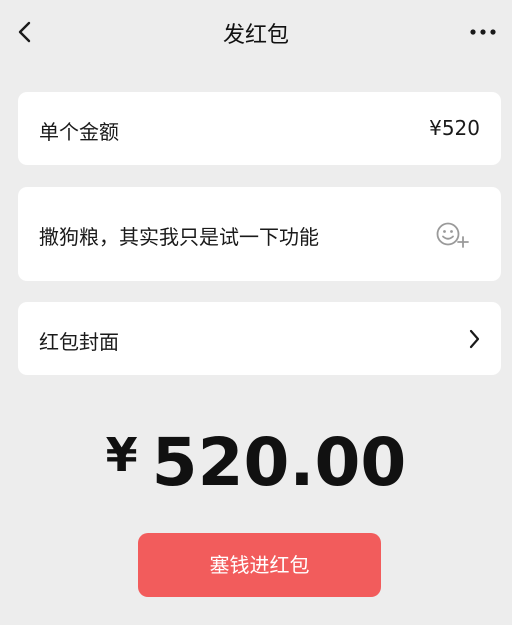  I want to click on chevron-right-icon, so click(474, 339).